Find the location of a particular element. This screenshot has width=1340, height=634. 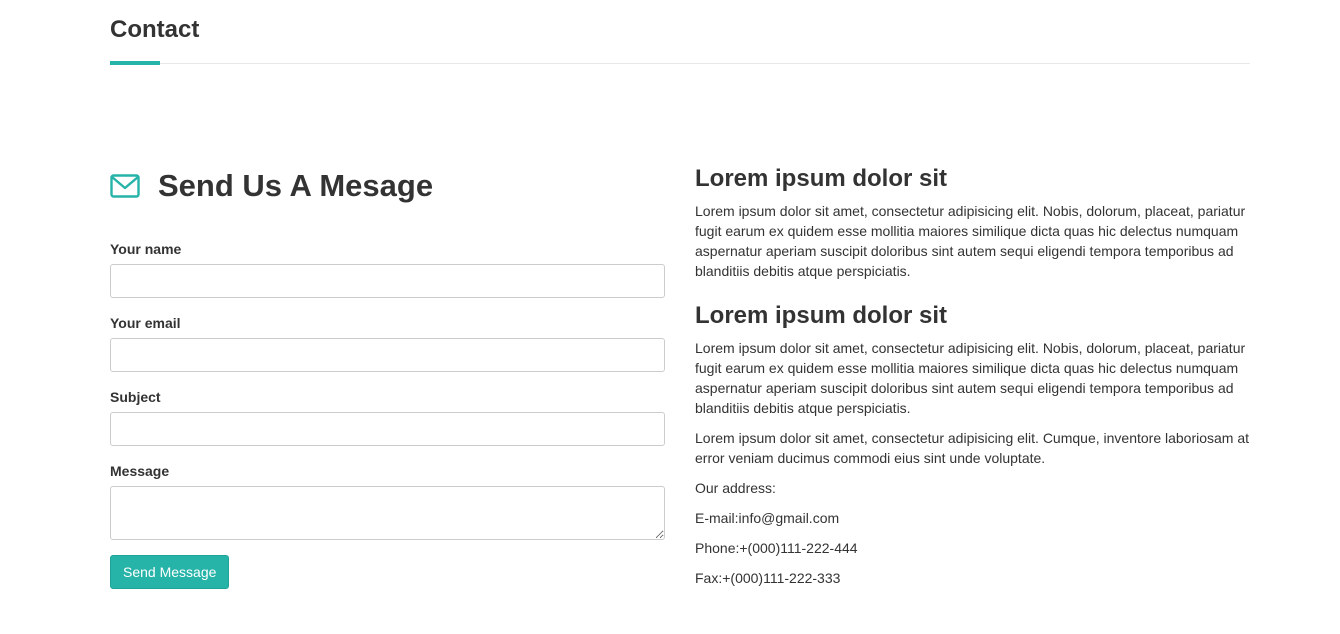

form-heading: Send Us A Mesage is located at coordinates (387, 186).